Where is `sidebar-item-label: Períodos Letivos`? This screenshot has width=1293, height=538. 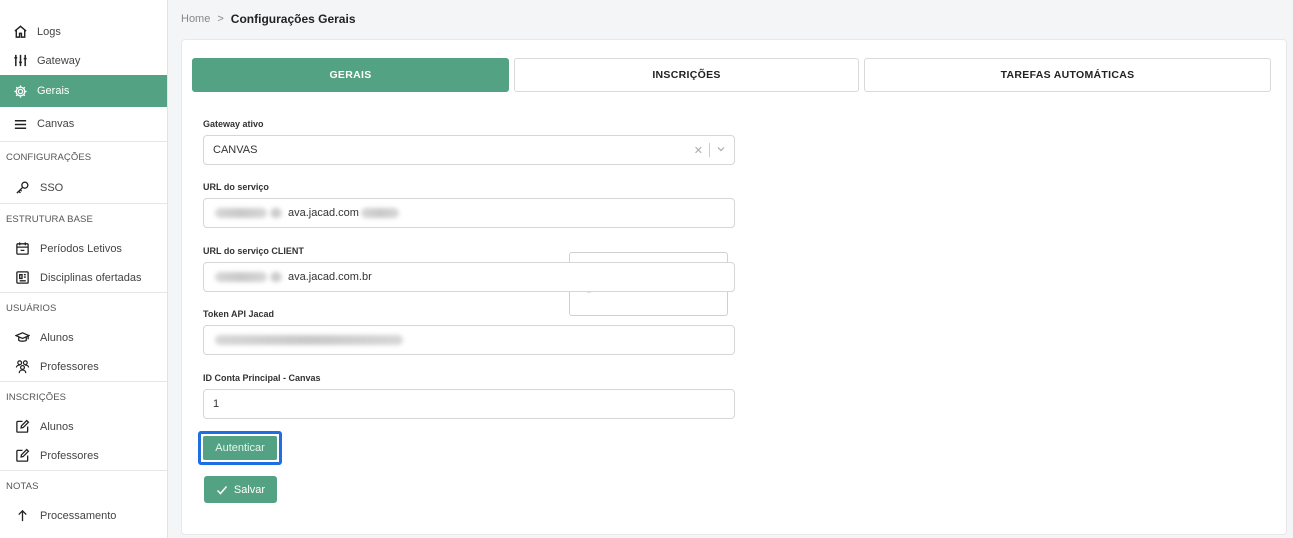
sidebar-item-label: Períodos Letivos is located at coordinates (81, 248).